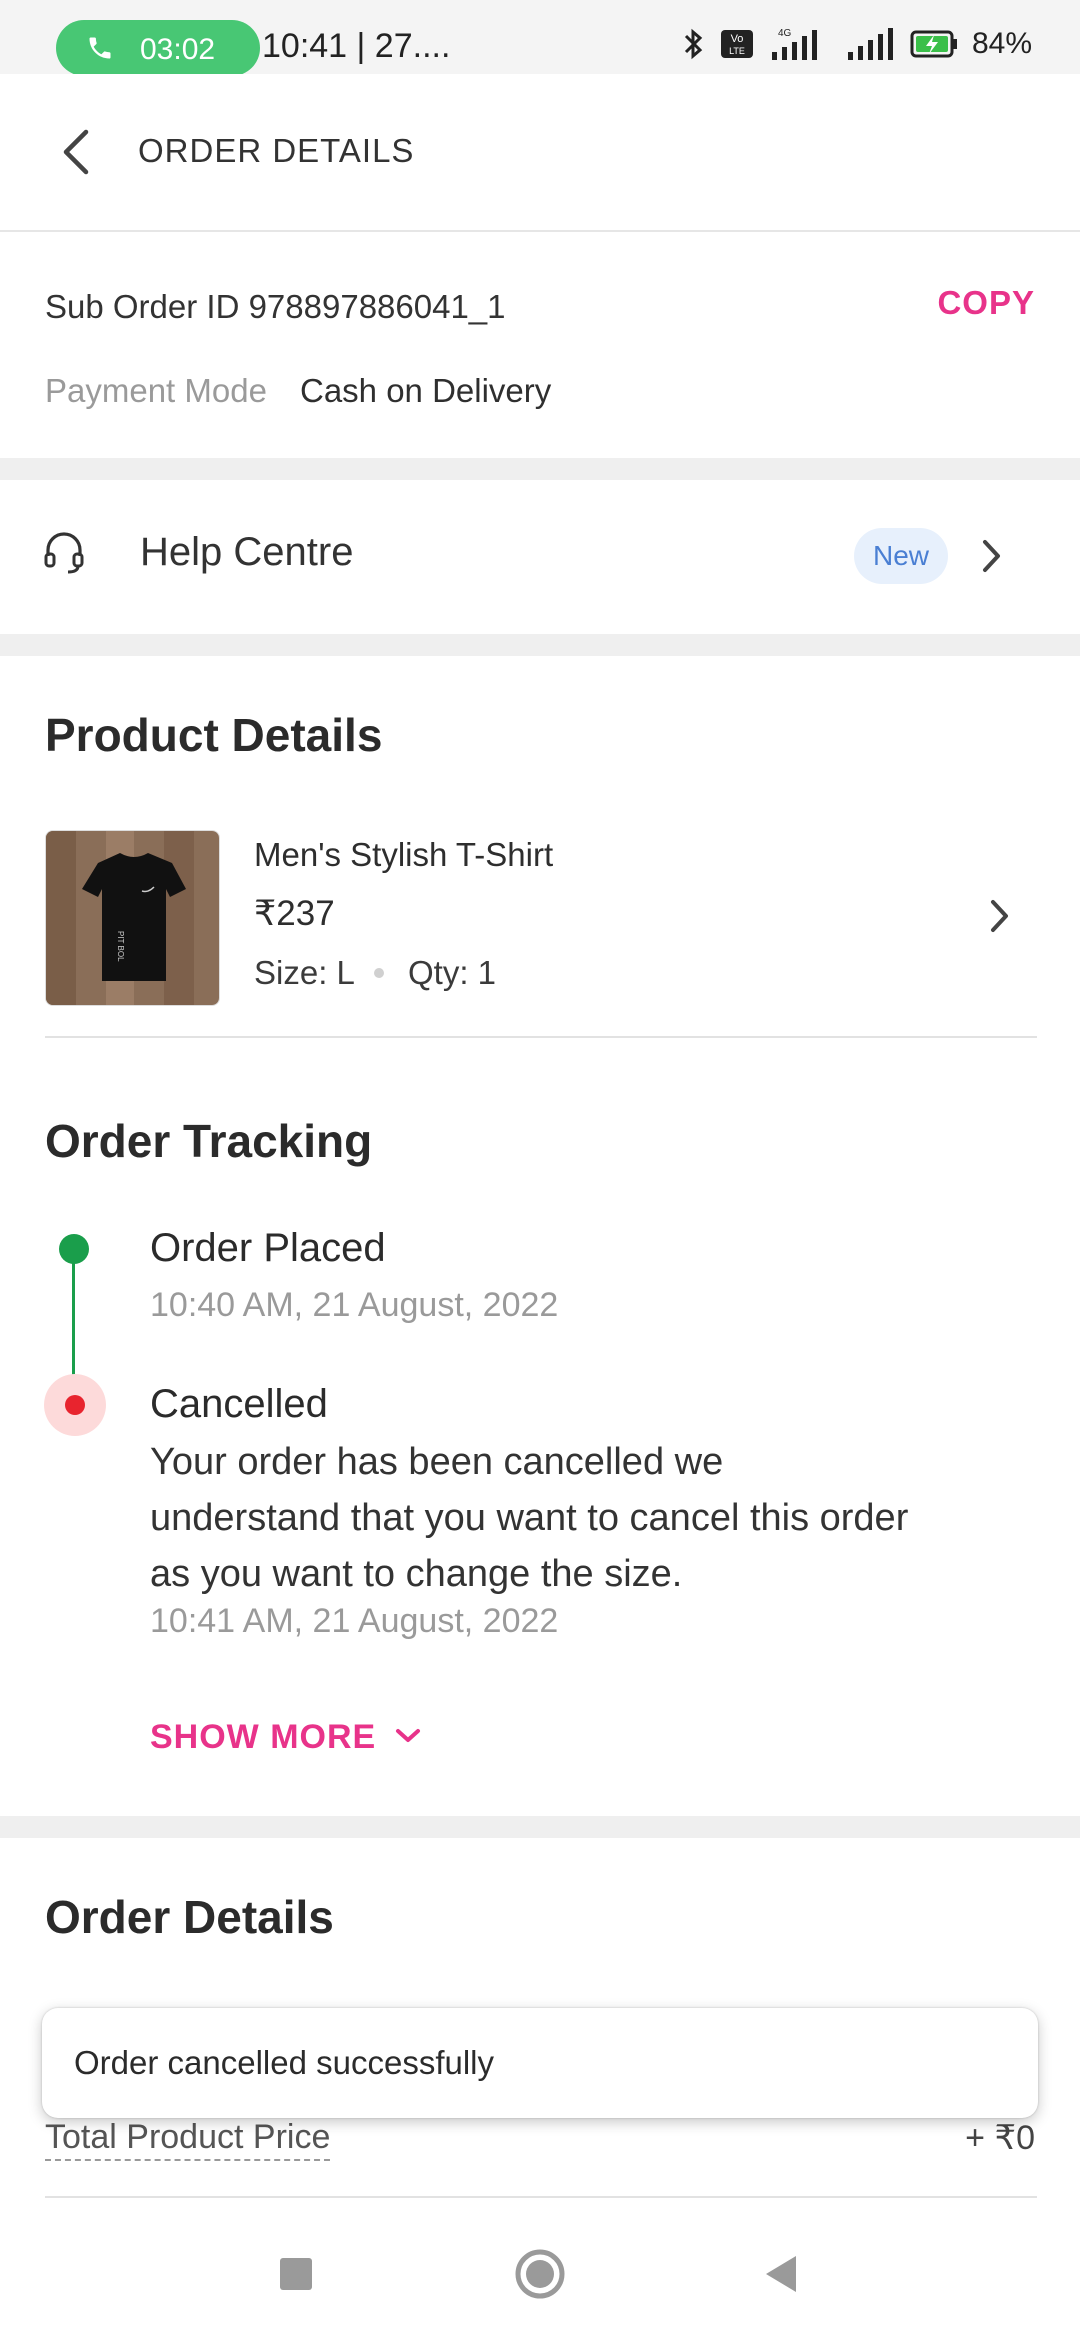 The height and width of the screenshot is (2340, 1080). Describe the element at coordinates (1000, 2138) in the screenshot. I see `total-product-price-value: + ₹0` at that location.